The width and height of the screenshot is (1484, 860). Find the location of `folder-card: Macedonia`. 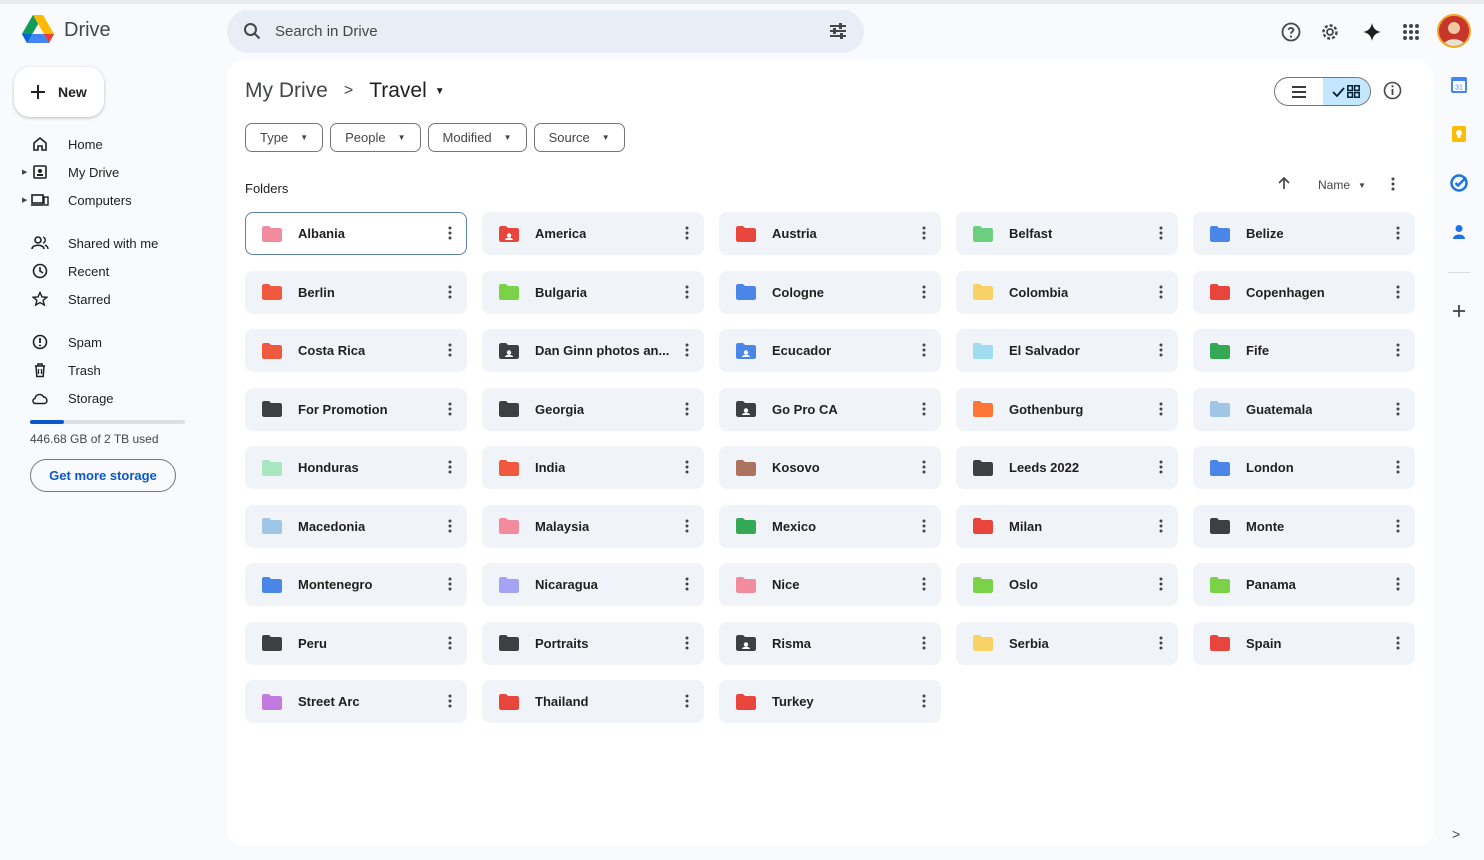

folder-card: Macedonia is located at coordinates (356, 526).